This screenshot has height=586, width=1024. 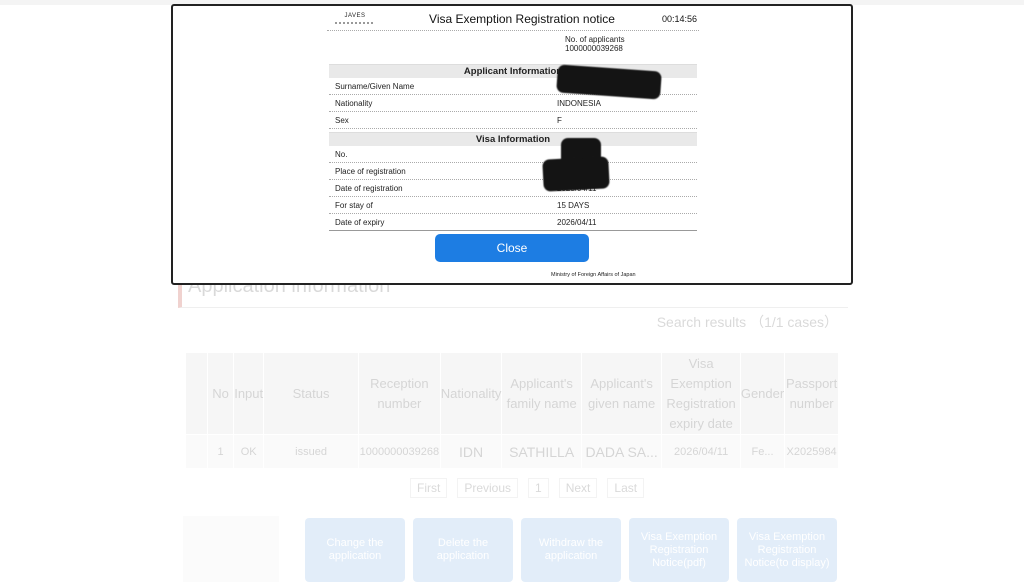 I want to click on change-application-button: Change the application, so click(x=355, y=550).